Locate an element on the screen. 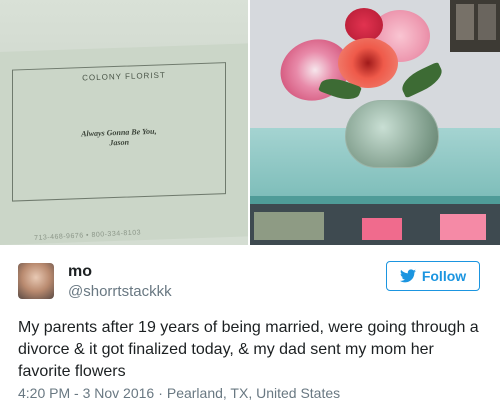 Image resolution: width=500 pixels, height=409 pixels. avatar is located at coordinates (36, 281).